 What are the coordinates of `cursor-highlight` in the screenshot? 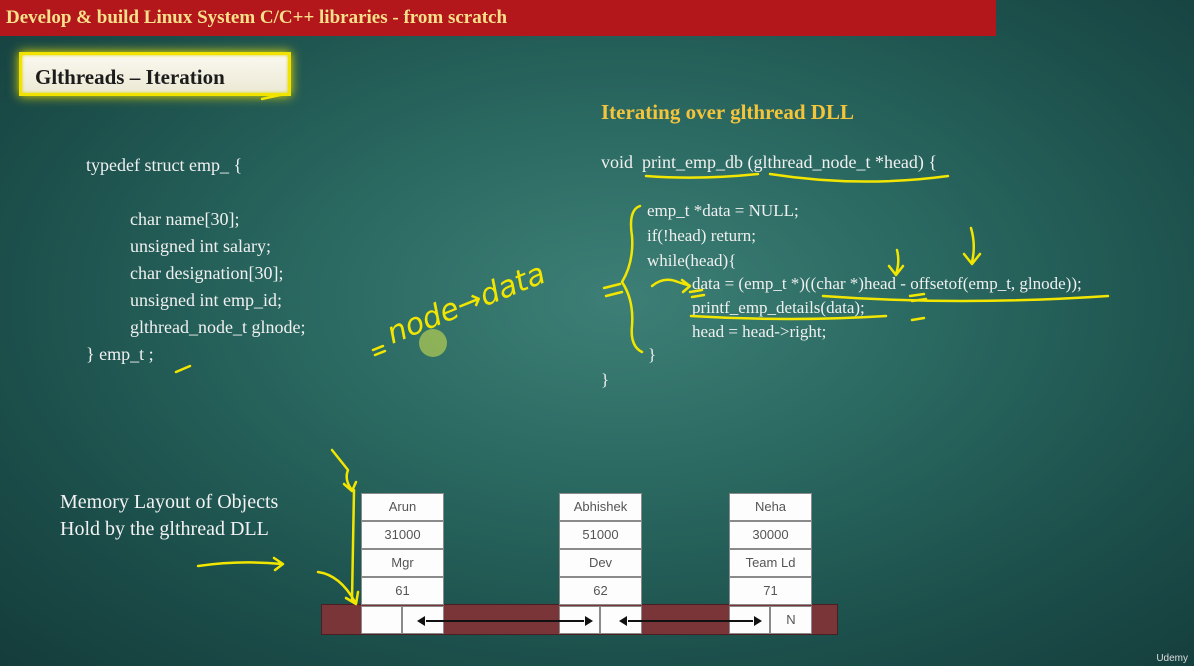 It's located at (433, 343).